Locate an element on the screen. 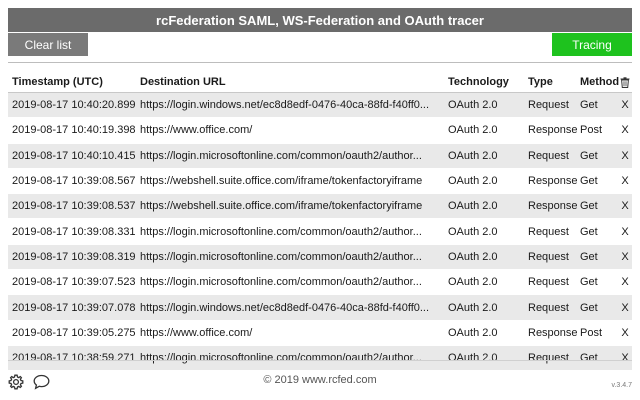  copyright-label: © 2019 www.rcfed.com is located at coordinates (320, 380).